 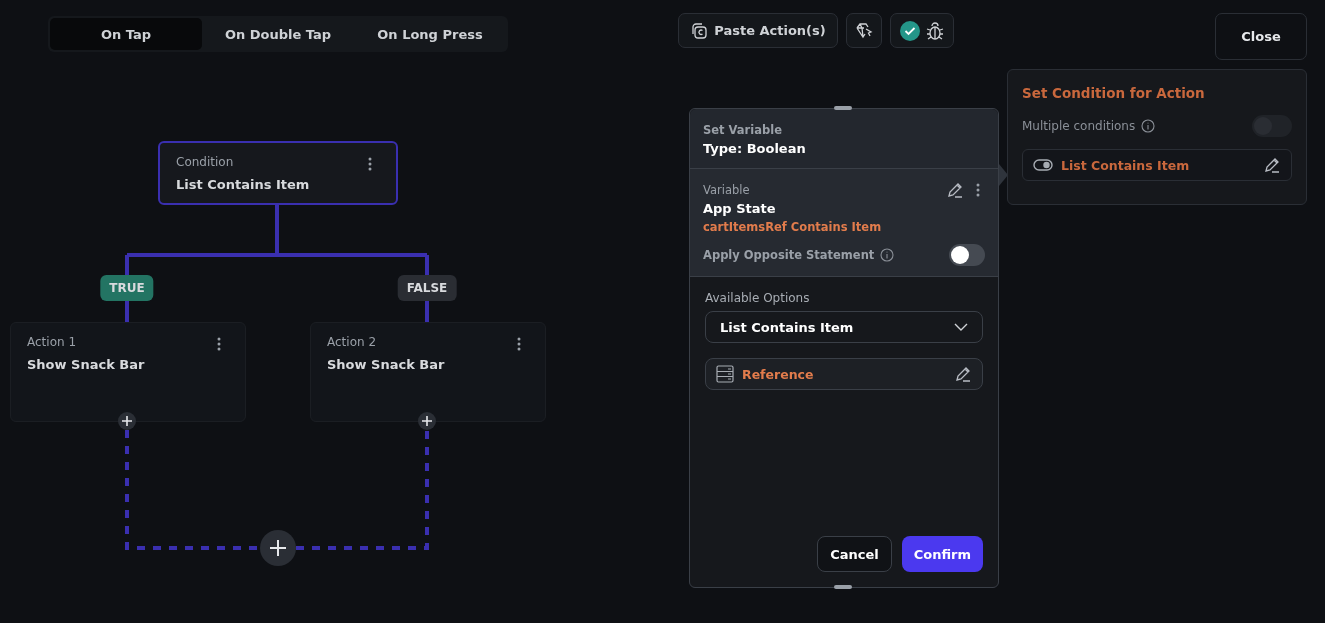 I want to click on multiple-conditions-label: Multiple conditions, so click(x=1079, y=126).